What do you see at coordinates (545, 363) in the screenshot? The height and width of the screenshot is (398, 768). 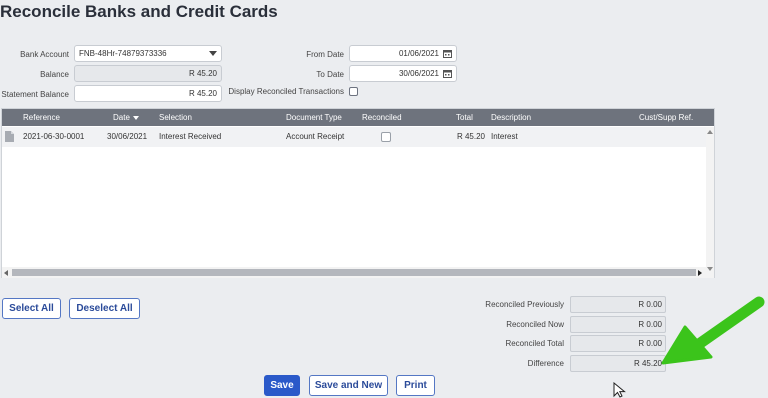 I see `difference-label: Difference` at bounding box center [545, 363].